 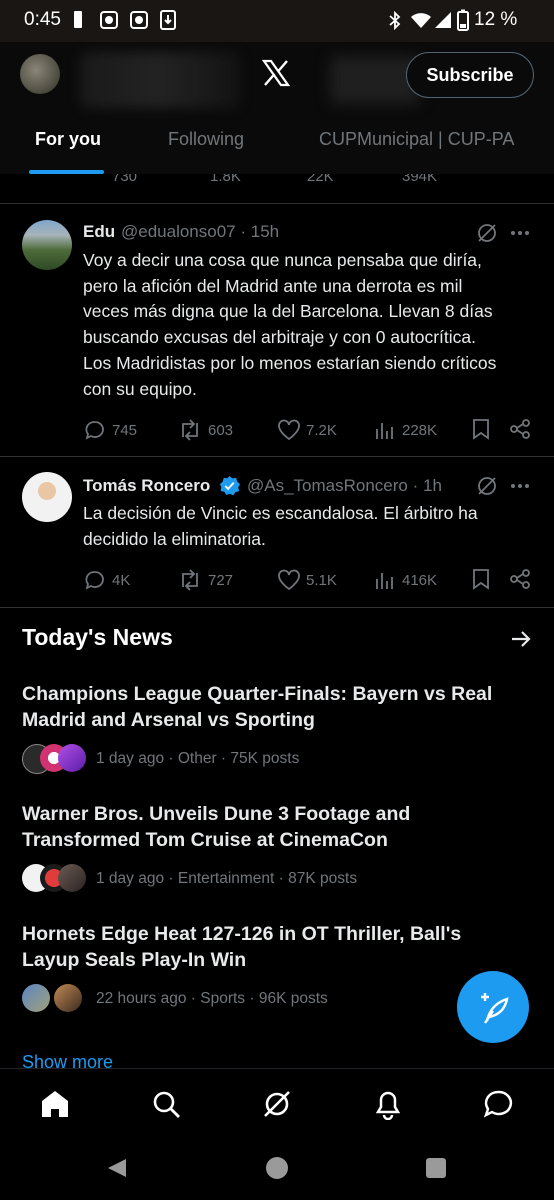 I want to click on messages-icon, so click(x=498, y=1104).